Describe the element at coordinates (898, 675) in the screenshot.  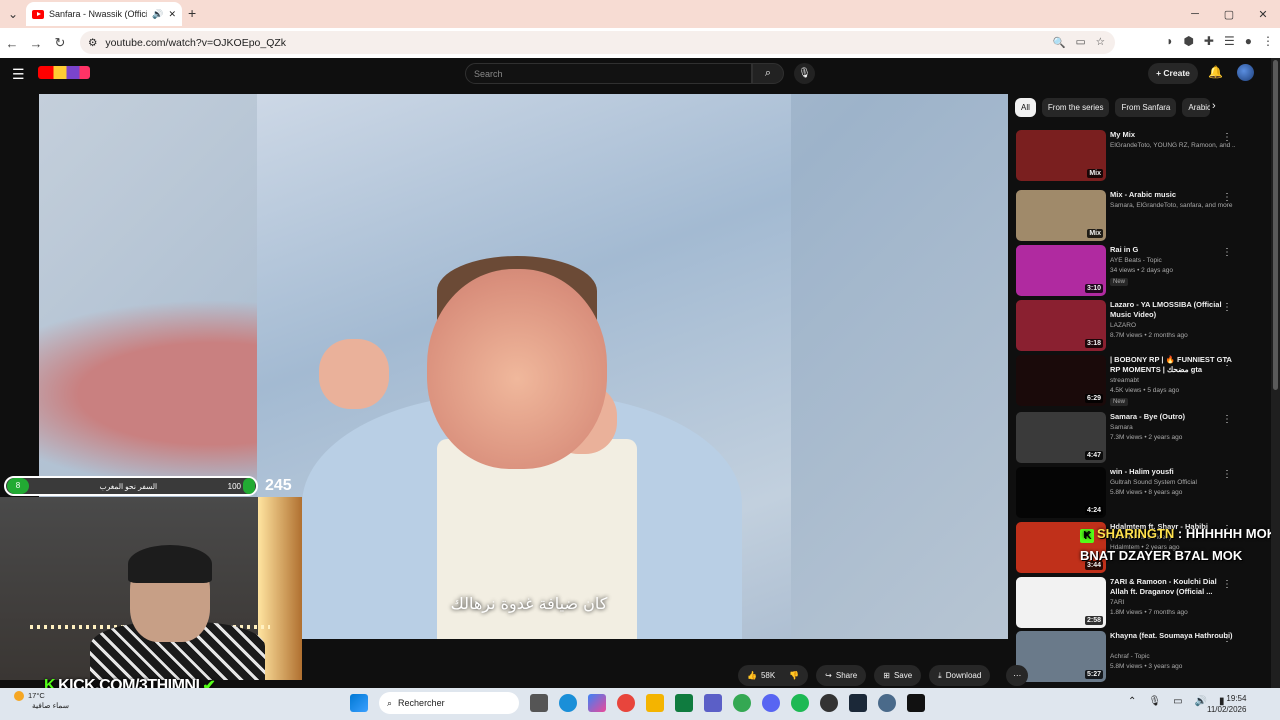
I see `save-button: ⊞ Save` at that location.